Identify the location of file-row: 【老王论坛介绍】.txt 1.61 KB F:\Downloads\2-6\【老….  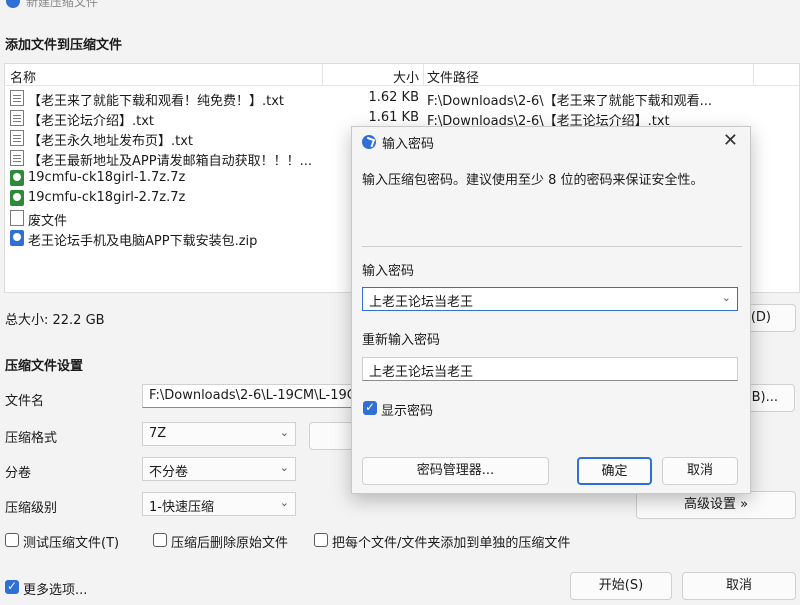
(402, 118).